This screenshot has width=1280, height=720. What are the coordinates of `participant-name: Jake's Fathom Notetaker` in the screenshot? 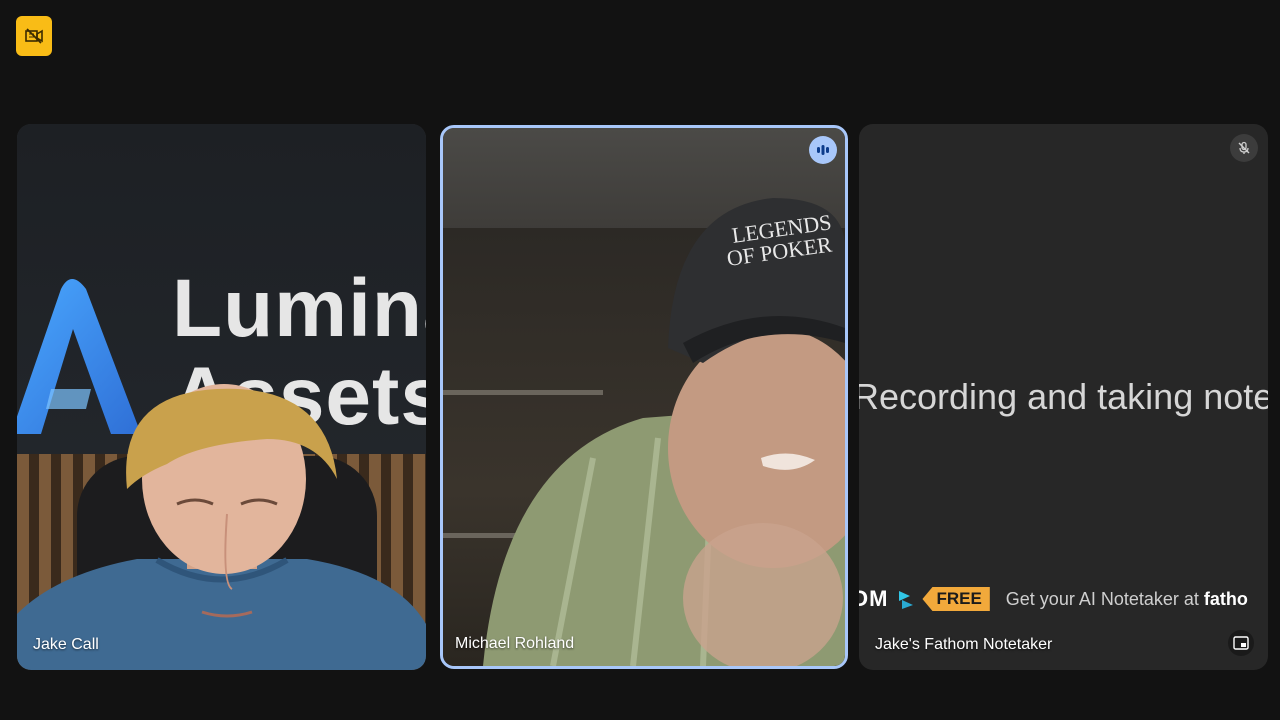 It's located at (964, 644).